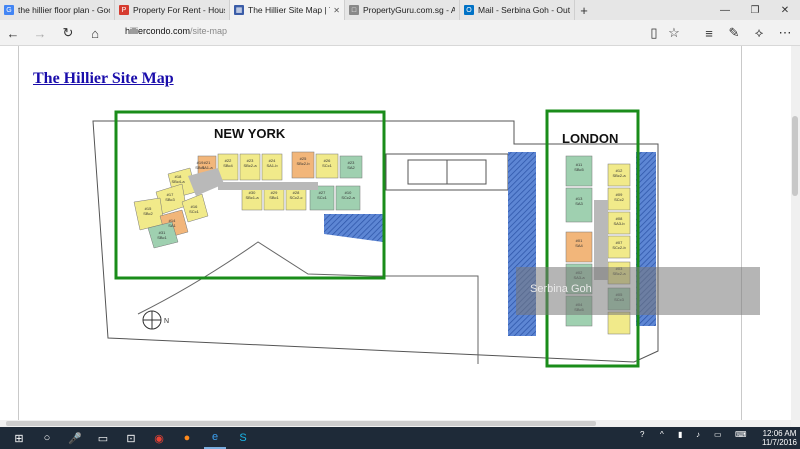 The height and width of the screenshot is (449, 800). What do you see at coordinates (642, 434) in the screenshot?
I see `help-icon: ?` at bounding box center [642, 434].